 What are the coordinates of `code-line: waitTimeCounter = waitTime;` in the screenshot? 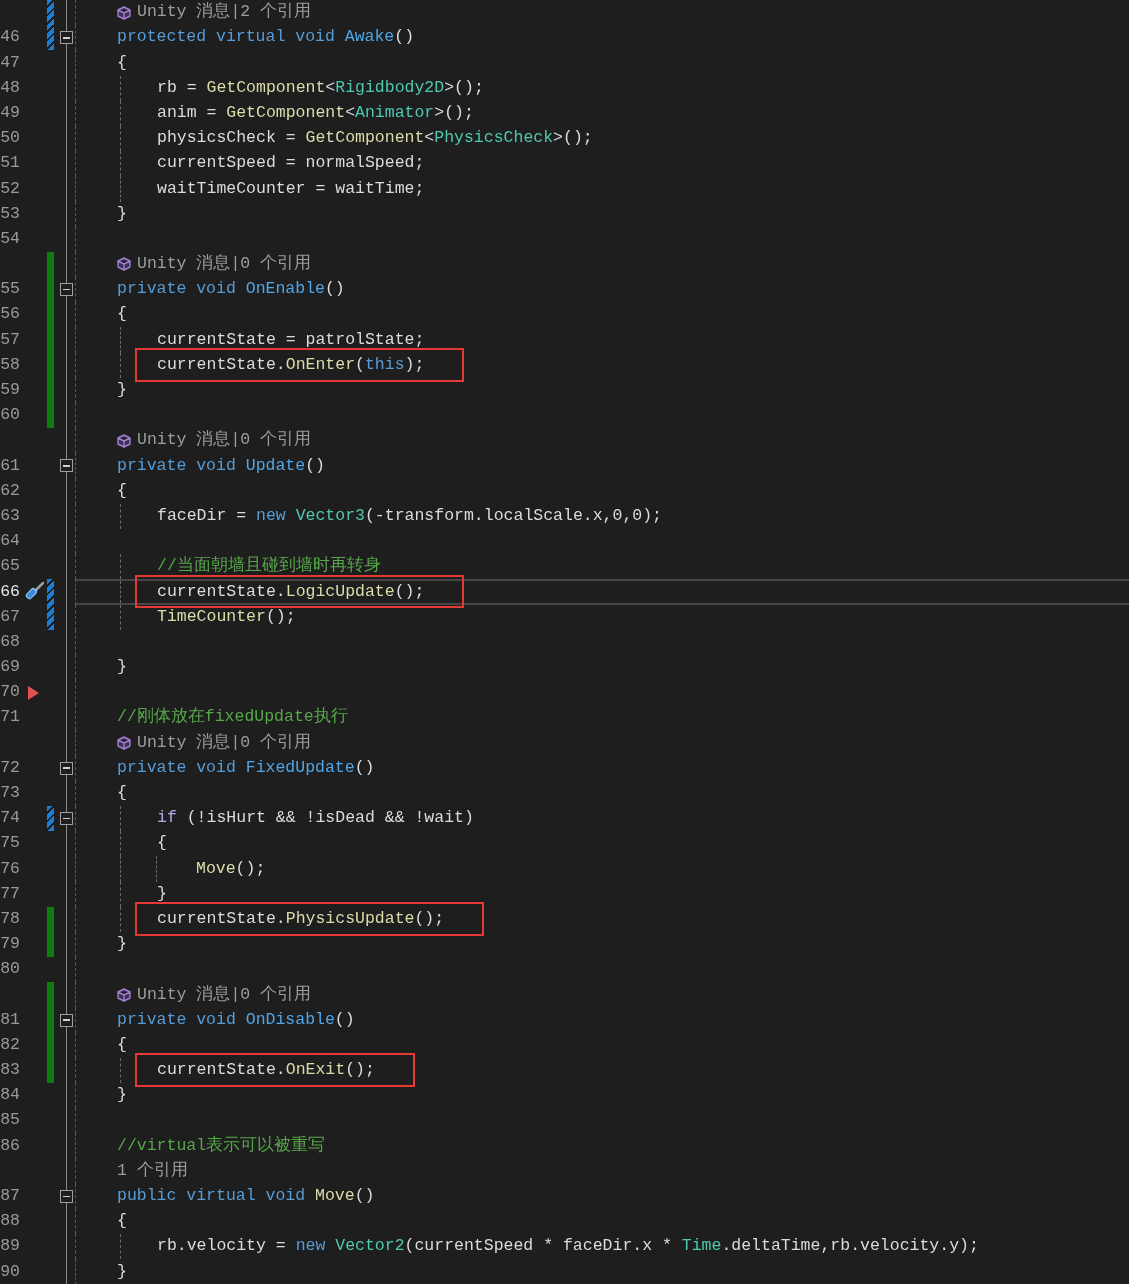 It's located at (291, 188).